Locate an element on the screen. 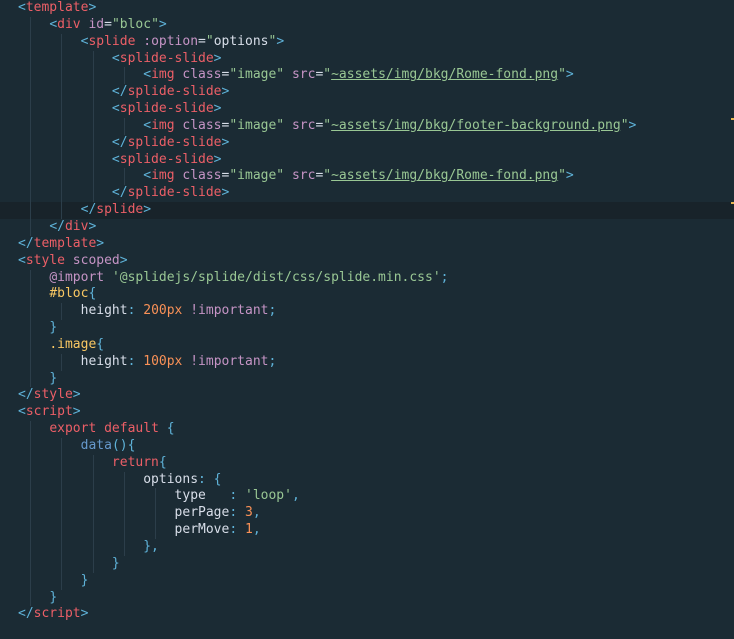 This screenshot has width=734, height=639. code-line: perMove: 1, is located at coordinates (367, 530).